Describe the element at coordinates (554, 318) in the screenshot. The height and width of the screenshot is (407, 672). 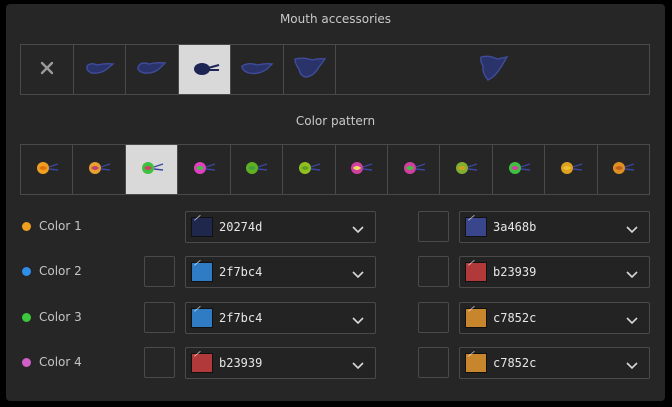
I see `color-3-right-dropdown: c7852c` at that location.